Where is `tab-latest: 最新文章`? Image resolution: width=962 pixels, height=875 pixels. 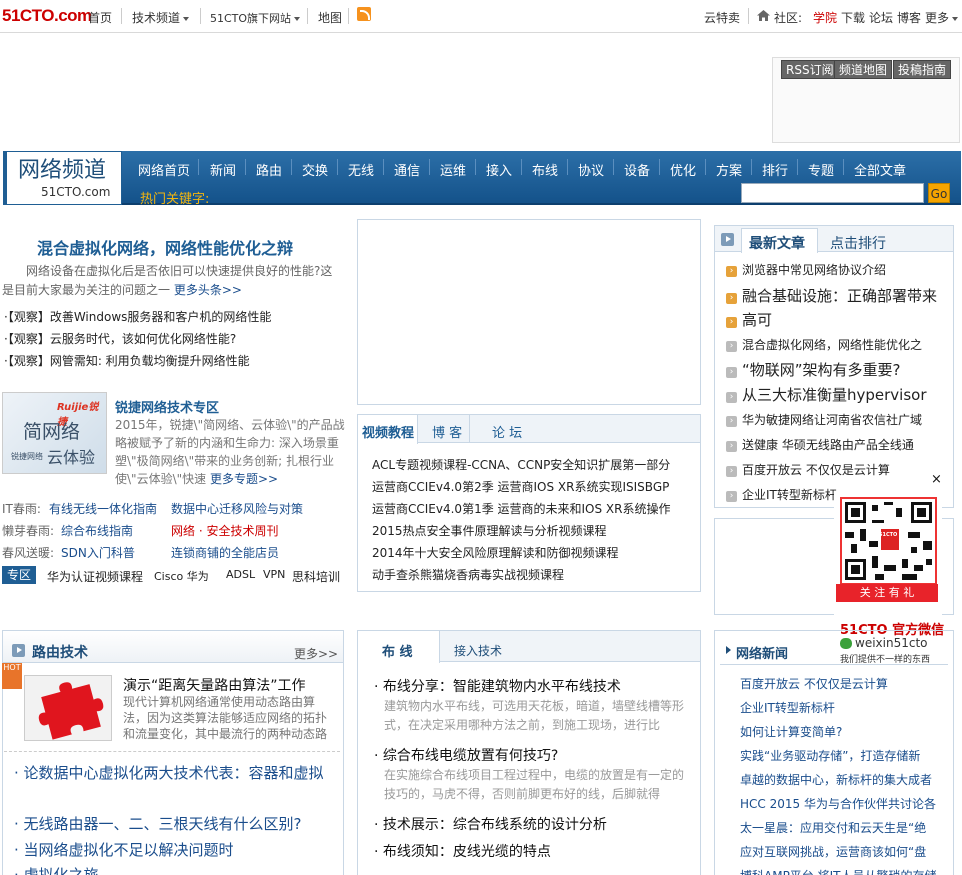 tab-latest: 最新文章 is located at coordinates (777, 243).